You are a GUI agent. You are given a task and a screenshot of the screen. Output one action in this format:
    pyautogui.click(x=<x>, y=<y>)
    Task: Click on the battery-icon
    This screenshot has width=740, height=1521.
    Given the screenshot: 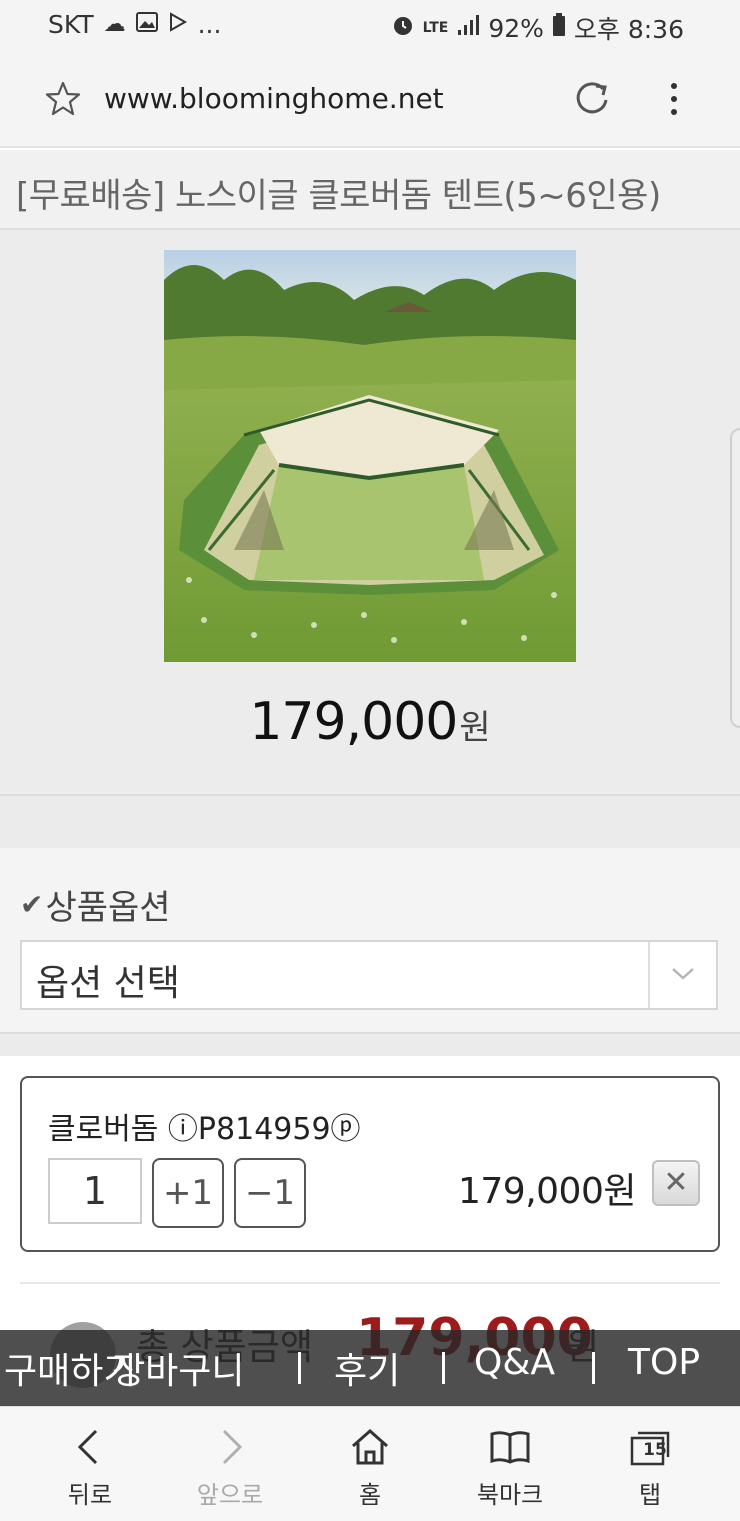 What is the action you would take?
    pyautogui.click(x=559, y=28)
    